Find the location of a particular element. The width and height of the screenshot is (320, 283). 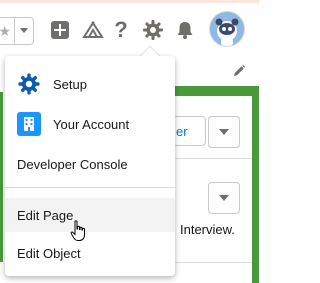

gear-icon is located at coordinates (153, 30).